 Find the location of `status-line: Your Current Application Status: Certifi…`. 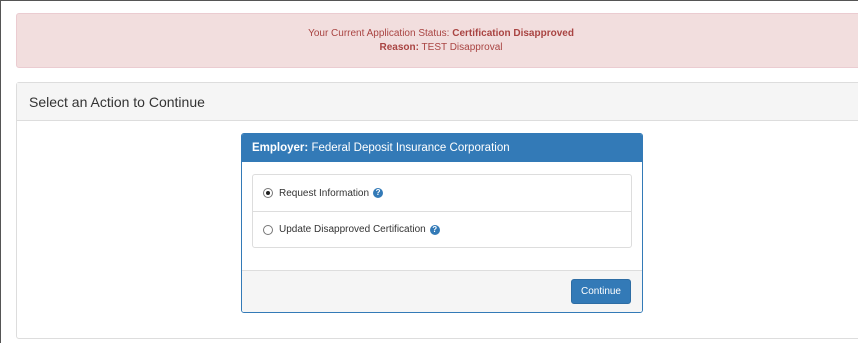

status-line: Your Current Application Status: Certifi… is located at coordinates (437, 34).